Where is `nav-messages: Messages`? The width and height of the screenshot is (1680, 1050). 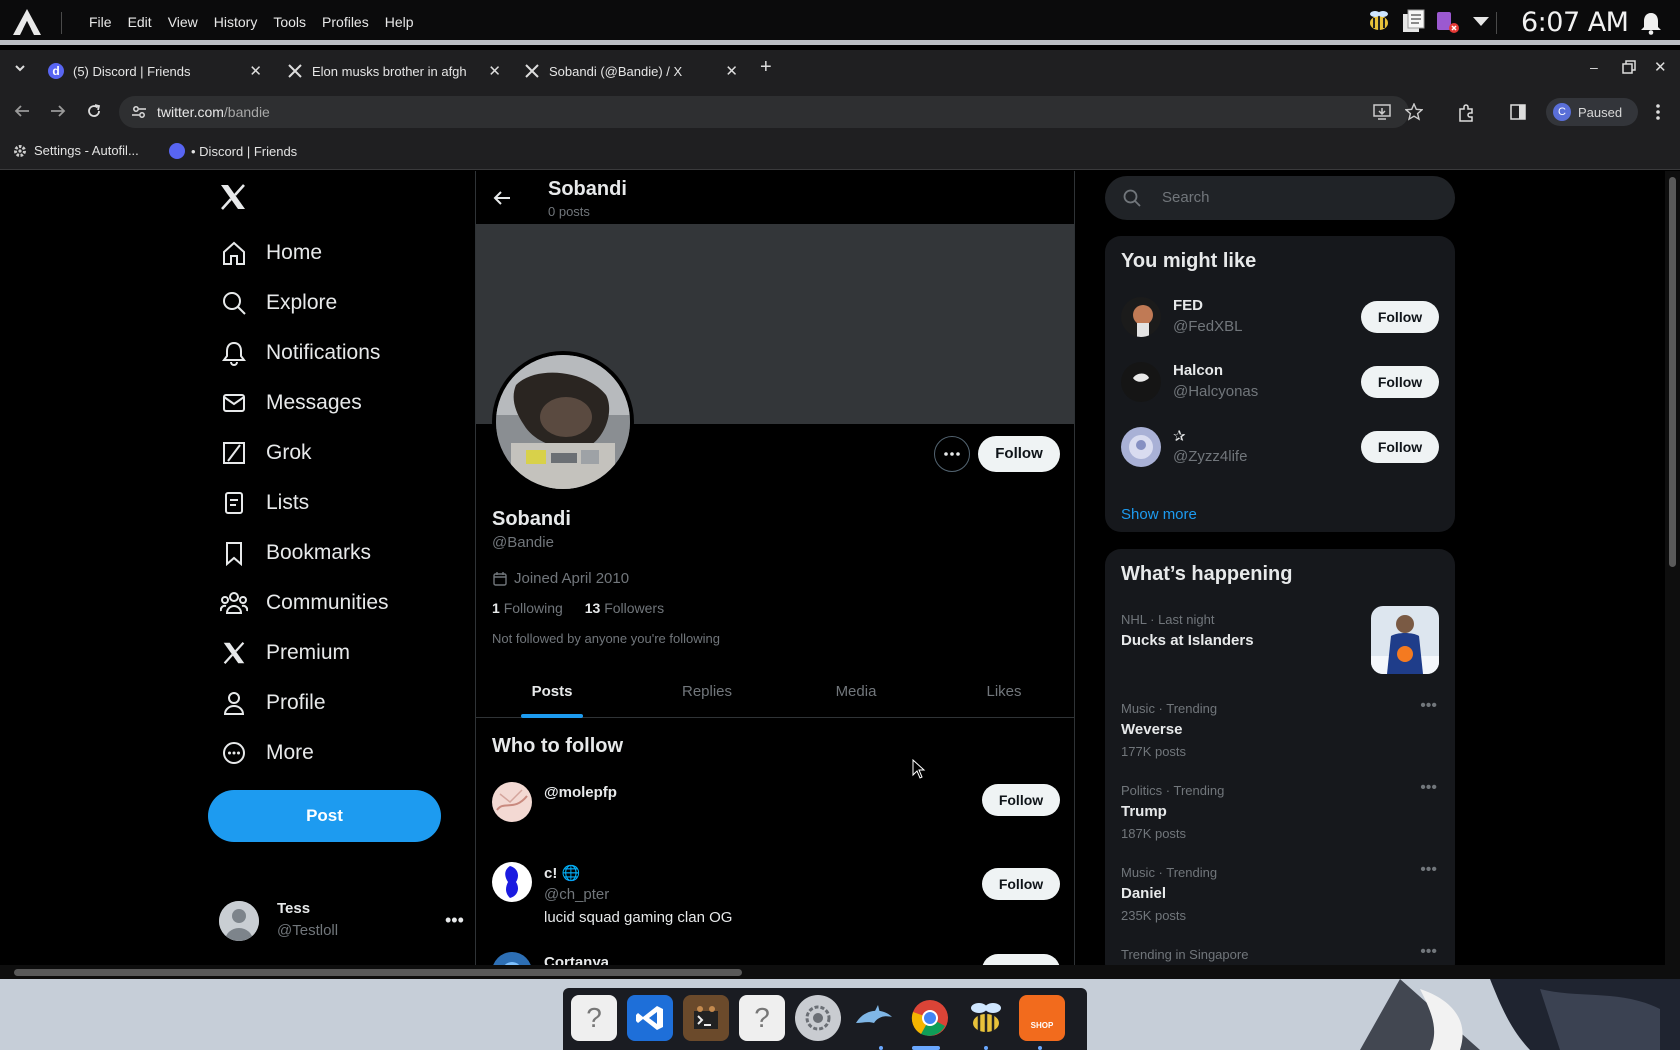
nav-messages: Messages is located at coordinates (291, 403).